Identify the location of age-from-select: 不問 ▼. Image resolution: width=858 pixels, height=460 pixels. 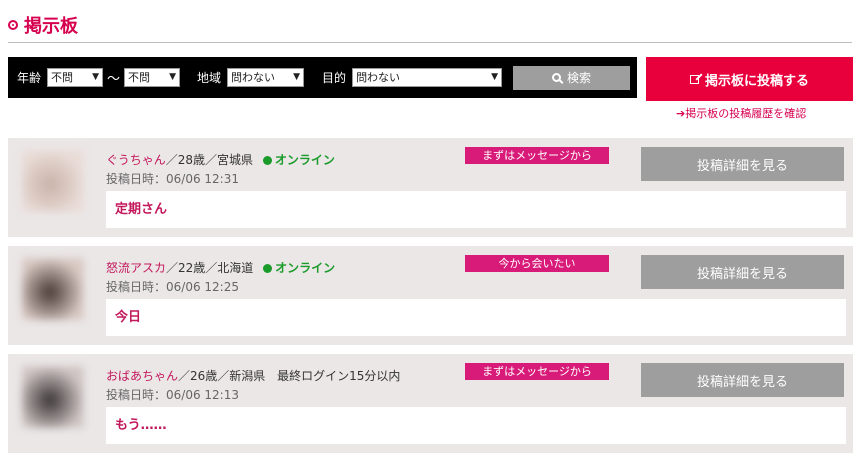
(75, 77).